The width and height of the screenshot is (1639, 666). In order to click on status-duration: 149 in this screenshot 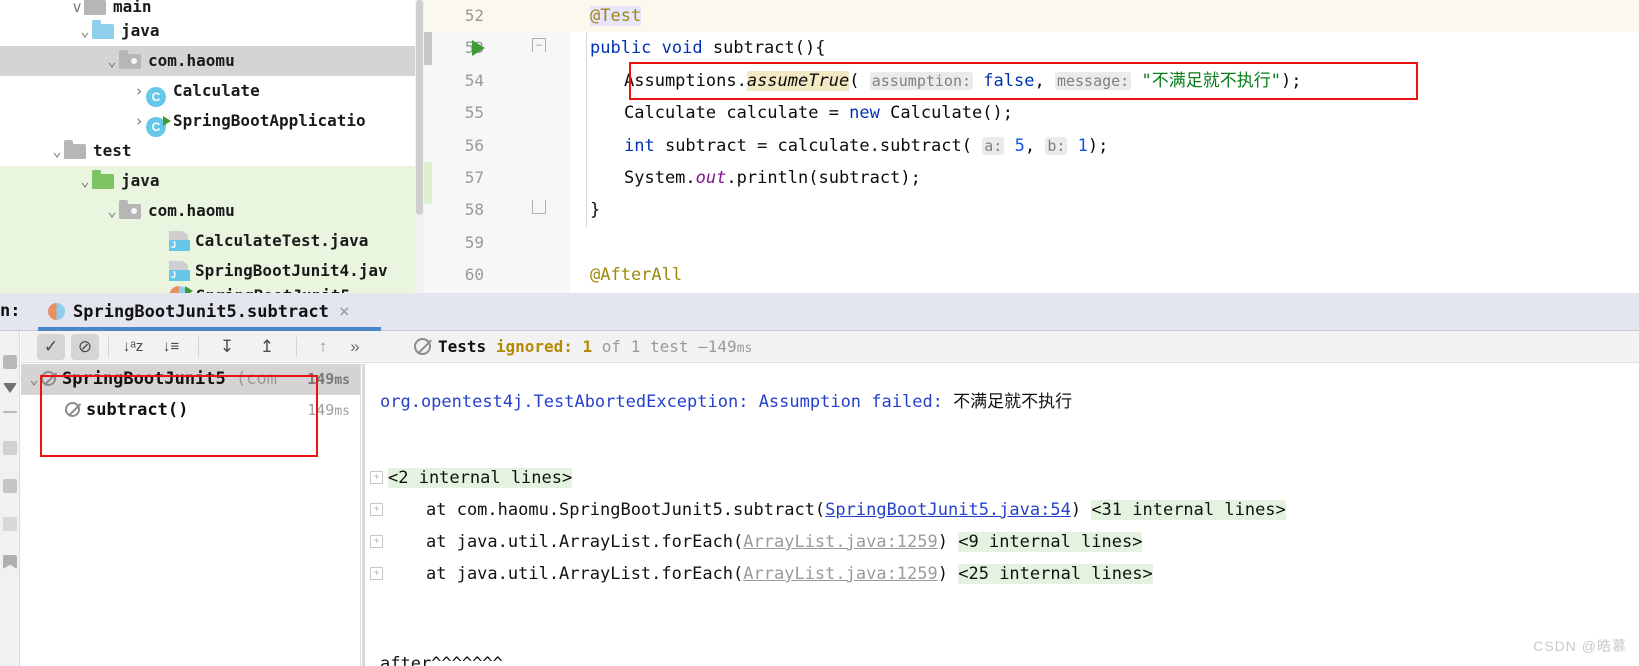, I will do `click(722, 346)`.